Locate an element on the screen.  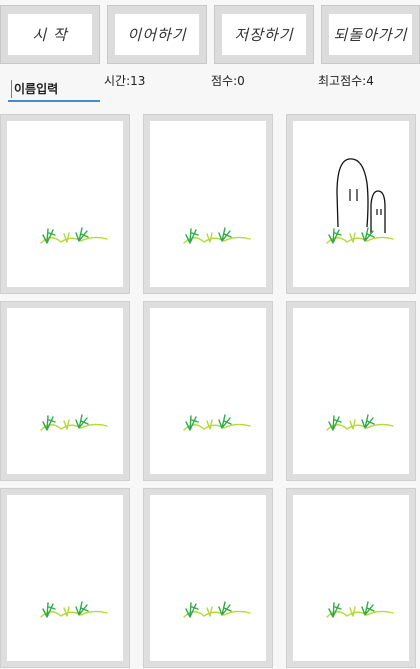
load-button-label: 이어하기 is located at coordinates (157, 34).